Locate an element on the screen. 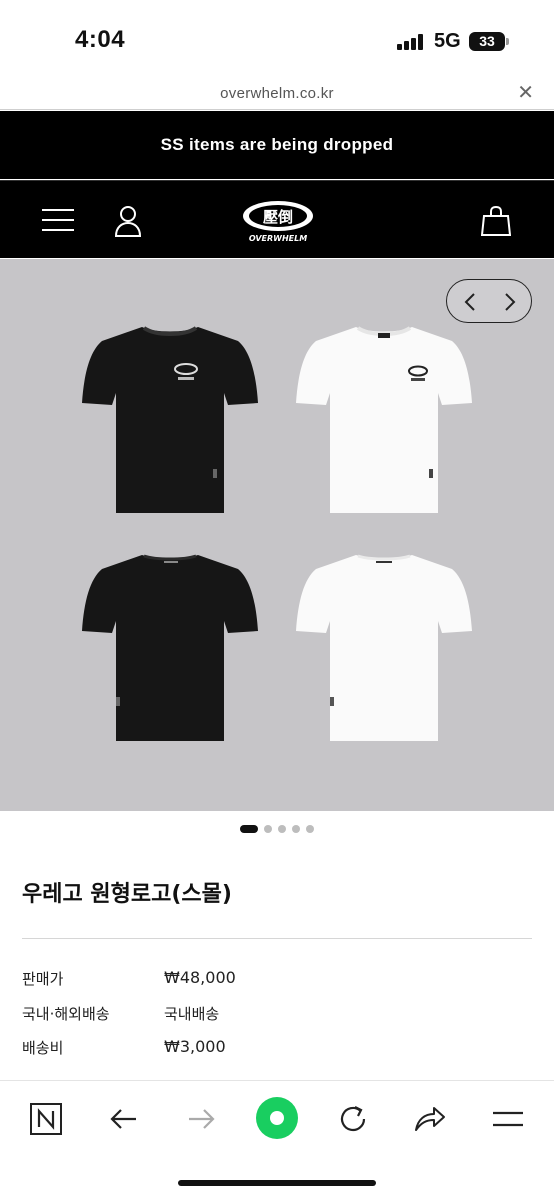 This screenshot has height=1200, width=554. close-icon: ✕ is located at coordinates (525, 93).